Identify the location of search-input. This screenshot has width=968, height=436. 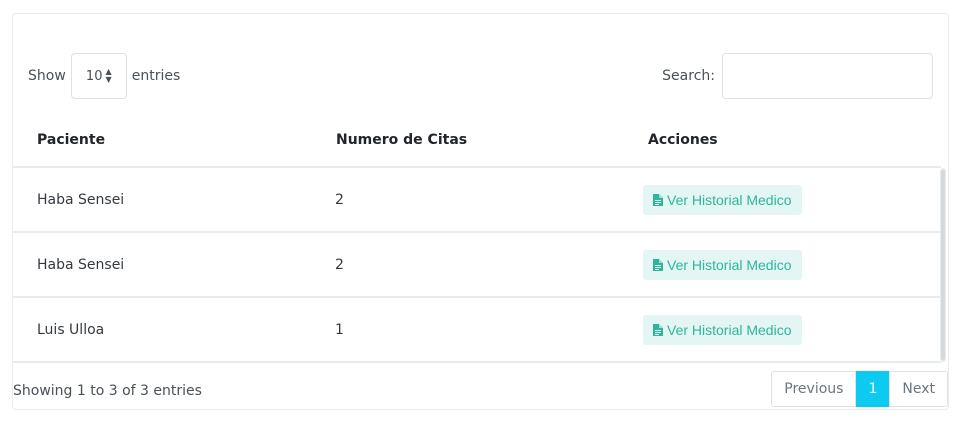
(827, 76).